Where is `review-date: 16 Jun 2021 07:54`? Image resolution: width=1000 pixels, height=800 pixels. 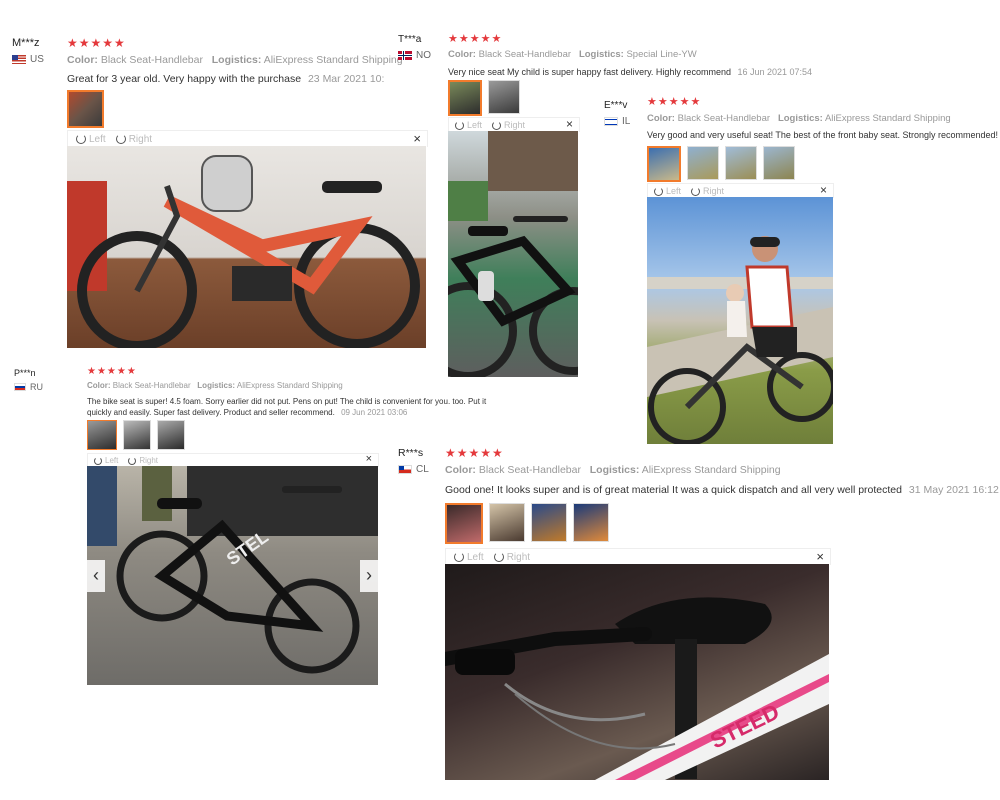 review-date: 16 Jun 2021 07:54 is located at coordinates (775, 72).